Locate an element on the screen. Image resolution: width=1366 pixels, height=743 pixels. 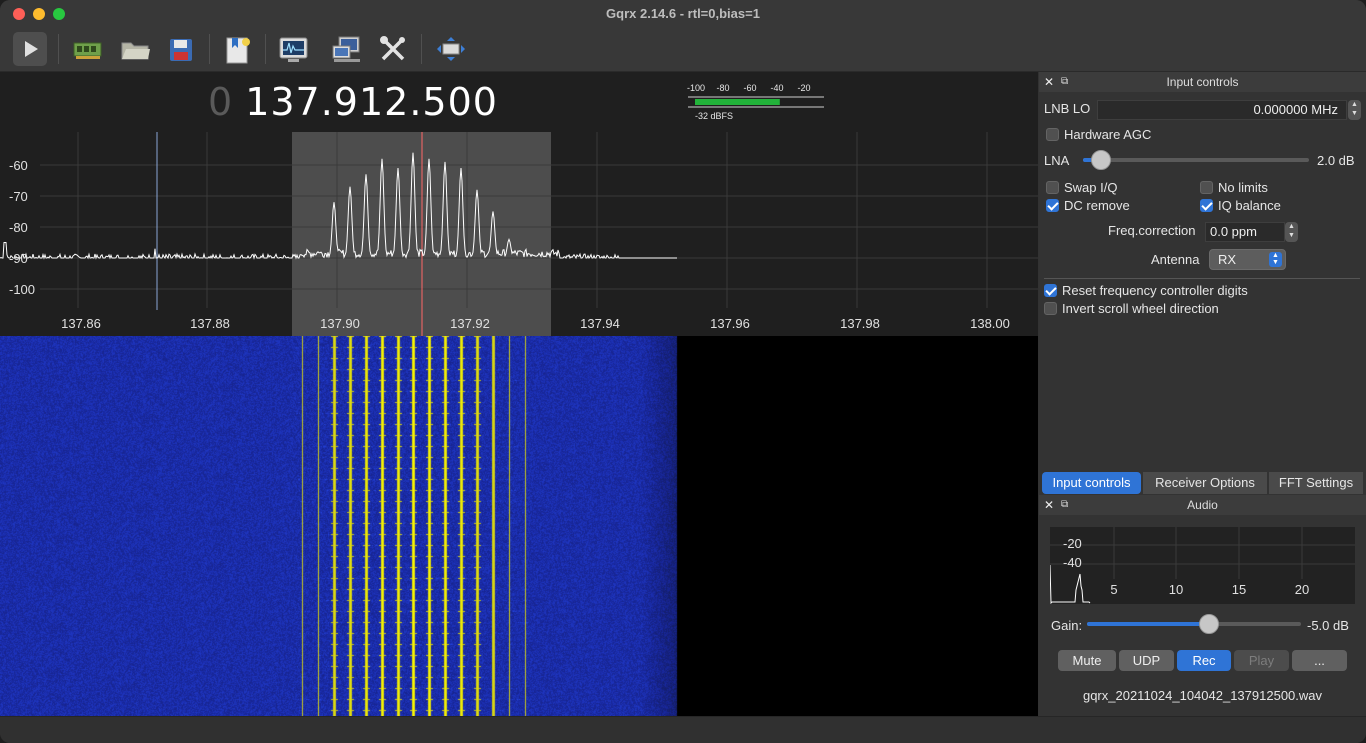
load-settings-button is located at coordinates (135, 49).